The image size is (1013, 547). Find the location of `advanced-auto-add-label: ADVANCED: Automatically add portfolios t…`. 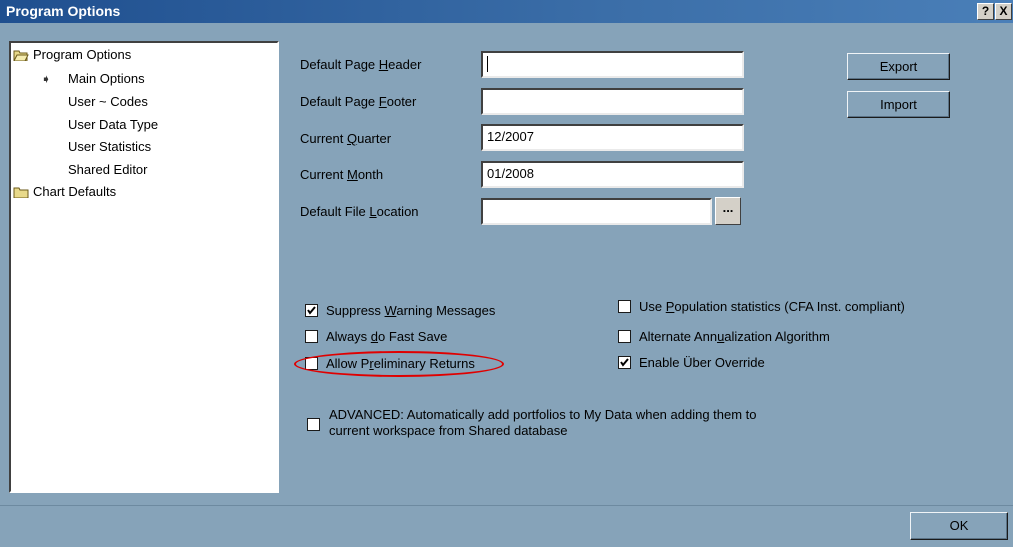

advanced-auto-add-label: ADVANCED: Automatically add portfolios t… is located at coordinates (543, 423).